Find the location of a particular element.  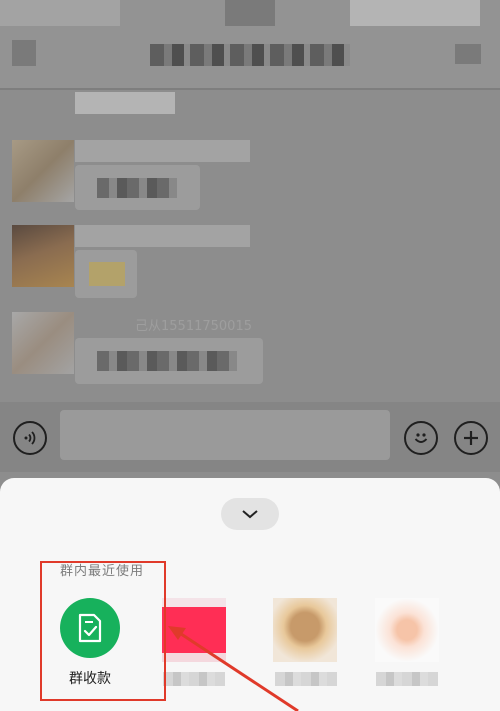

sender-name: 己从15511750015 is located at coordinates (193, 326).